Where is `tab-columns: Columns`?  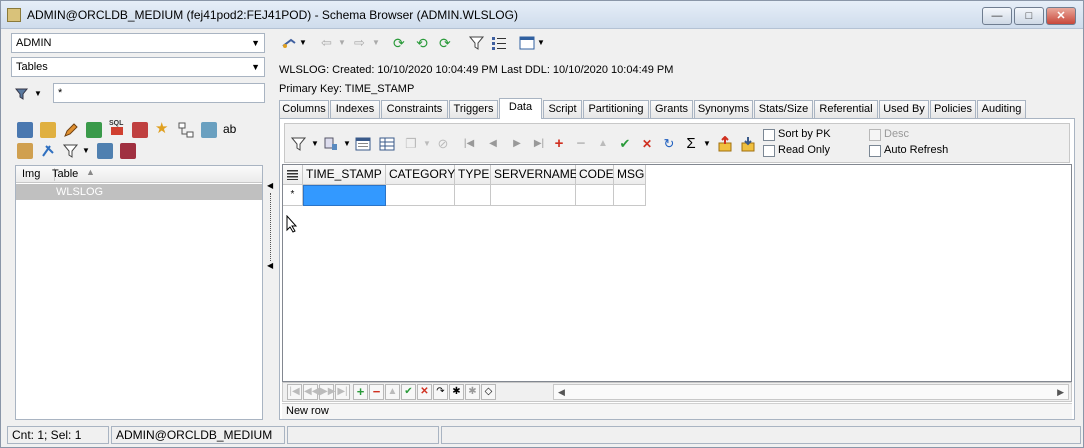 tab-columns: Columns is located at coordinates (304, 109).